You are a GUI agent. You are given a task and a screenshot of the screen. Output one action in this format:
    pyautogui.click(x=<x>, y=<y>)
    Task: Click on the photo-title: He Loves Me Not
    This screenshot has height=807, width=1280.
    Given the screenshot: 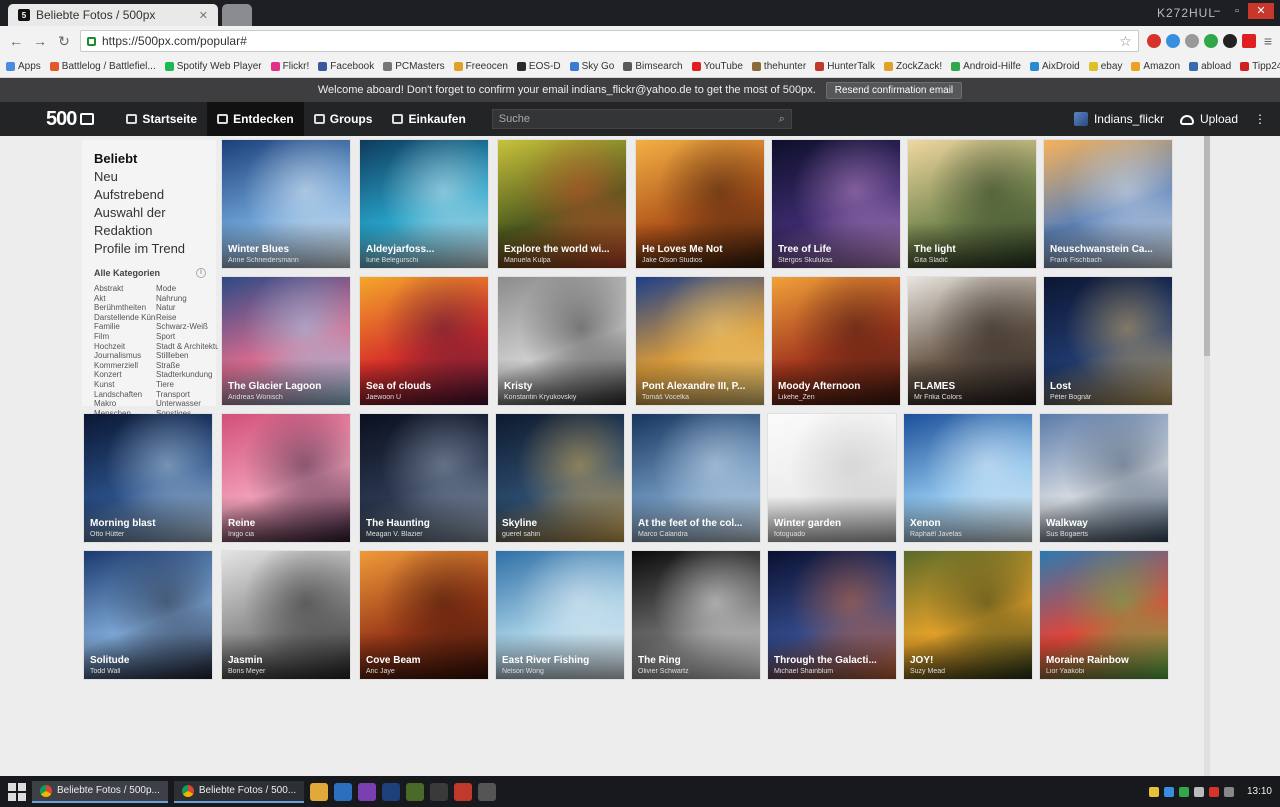 What is the action you would take?
    pyautogui.click(x=700, y=249)
    